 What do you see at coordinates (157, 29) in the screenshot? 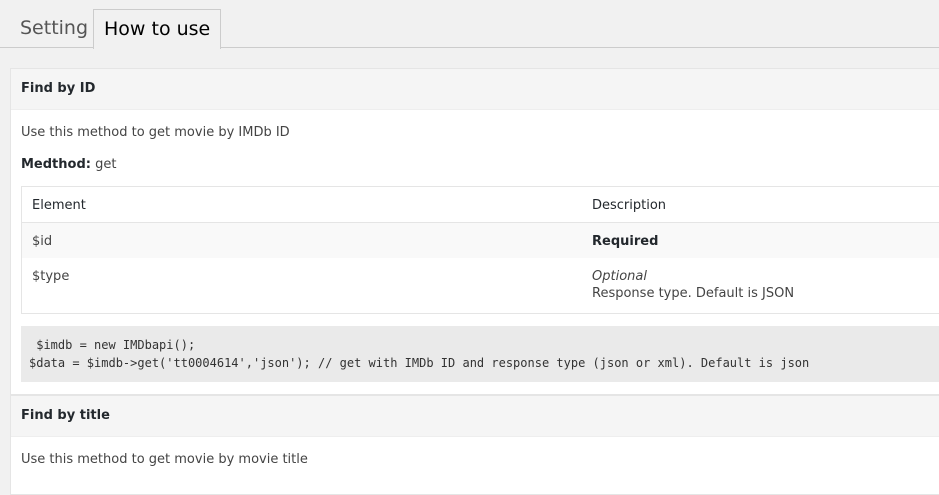
I see `tab-how-to-use: How to use` at bounding box center [157, 29].